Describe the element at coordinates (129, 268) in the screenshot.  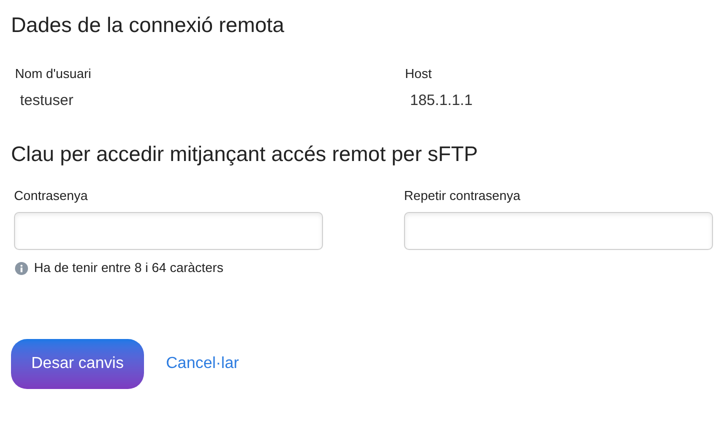
I see `hint-text: Ha de tenir entre 8 i 64 caràcters` at that location.